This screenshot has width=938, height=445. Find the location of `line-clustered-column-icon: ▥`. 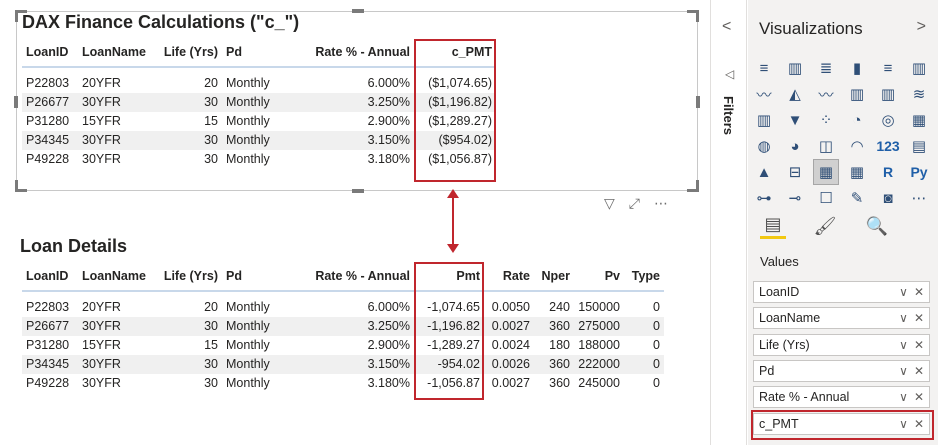

line-clustered-column-icon: ▥ is located at coordinates (888, 94).